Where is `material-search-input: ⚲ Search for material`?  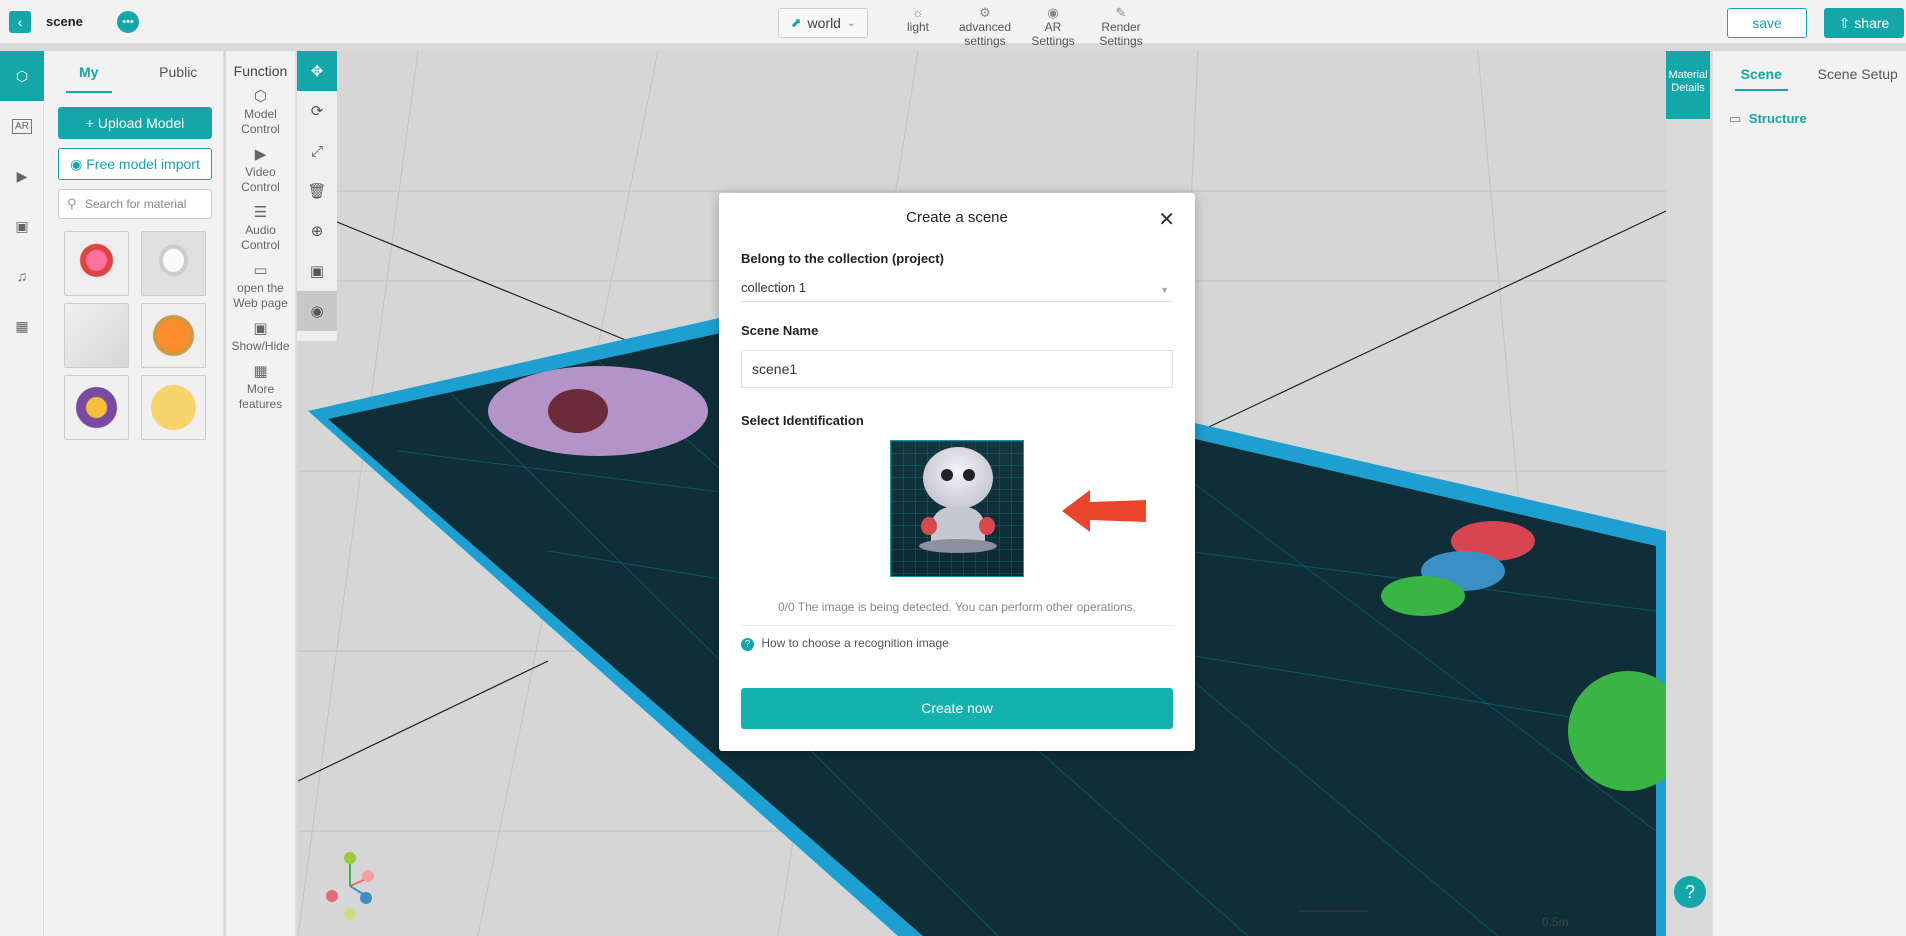
material-search-input: ⚲ Search for material is located at coordinates (135, 204).